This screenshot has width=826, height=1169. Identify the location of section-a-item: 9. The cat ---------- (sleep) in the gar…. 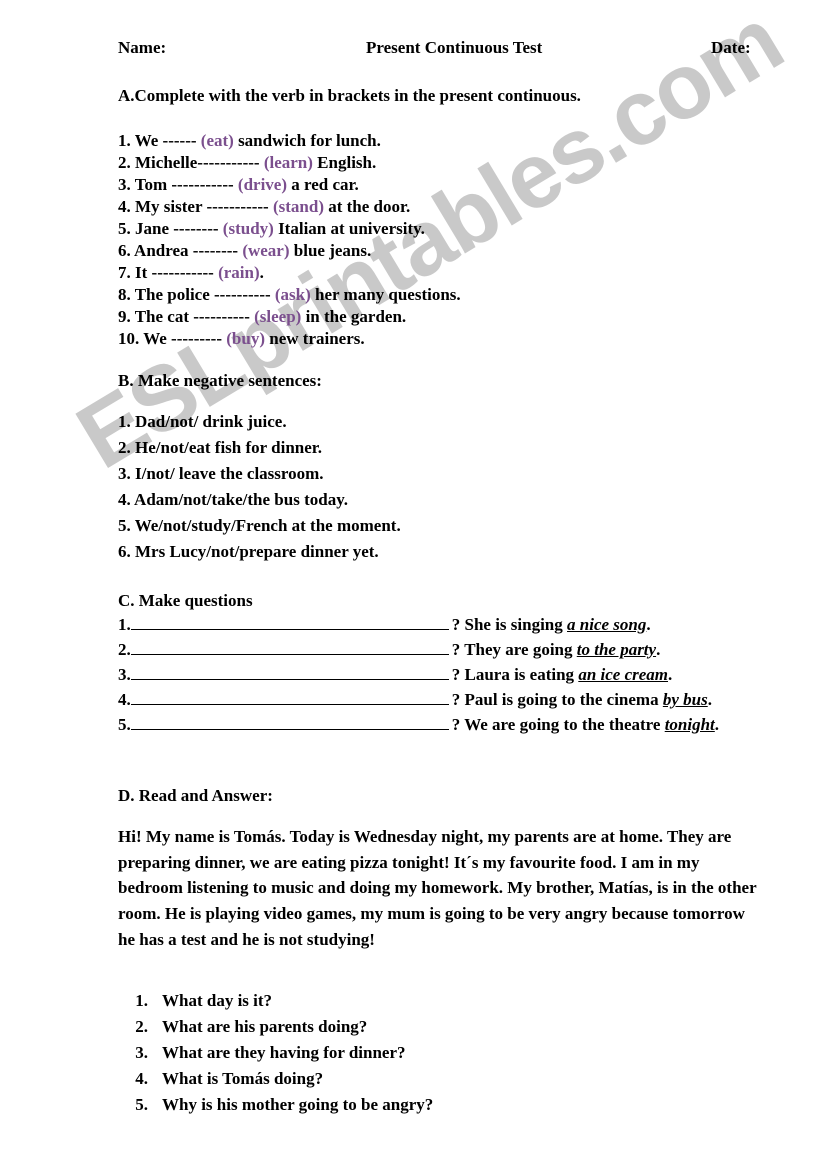
(472, 317).